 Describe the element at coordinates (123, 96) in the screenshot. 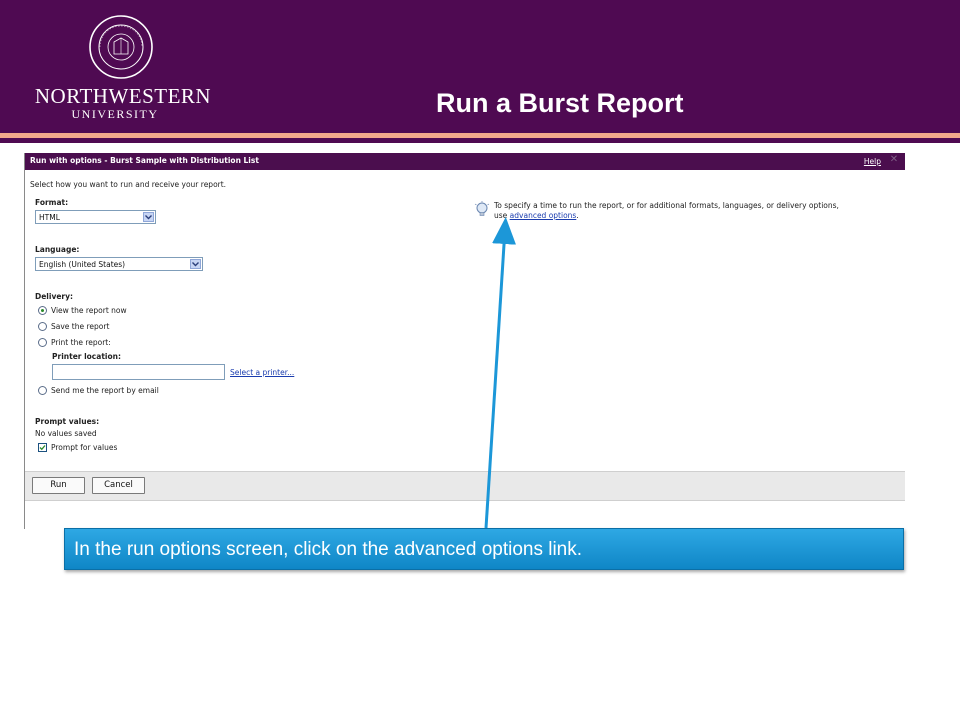

I see `university-name: NORTHWESTERN` at that location.